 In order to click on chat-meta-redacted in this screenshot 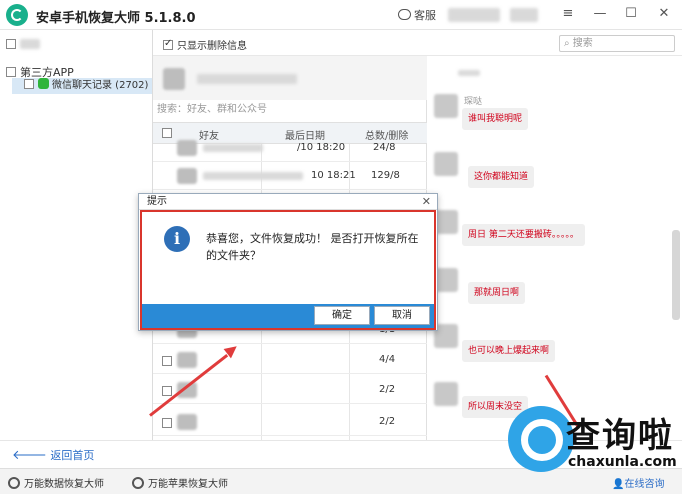, I will do `click(469, 73)`.